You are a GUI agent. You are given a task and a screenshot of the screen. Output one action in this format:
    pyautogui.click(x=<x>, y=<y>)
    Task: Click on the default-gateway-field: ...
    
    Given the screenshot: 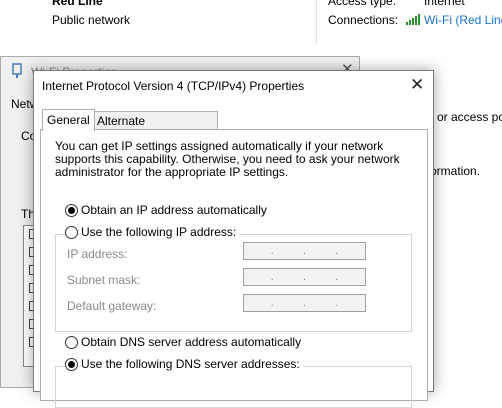 What is the action you would take?
    pyautogui.click(x=304, y=303)
    